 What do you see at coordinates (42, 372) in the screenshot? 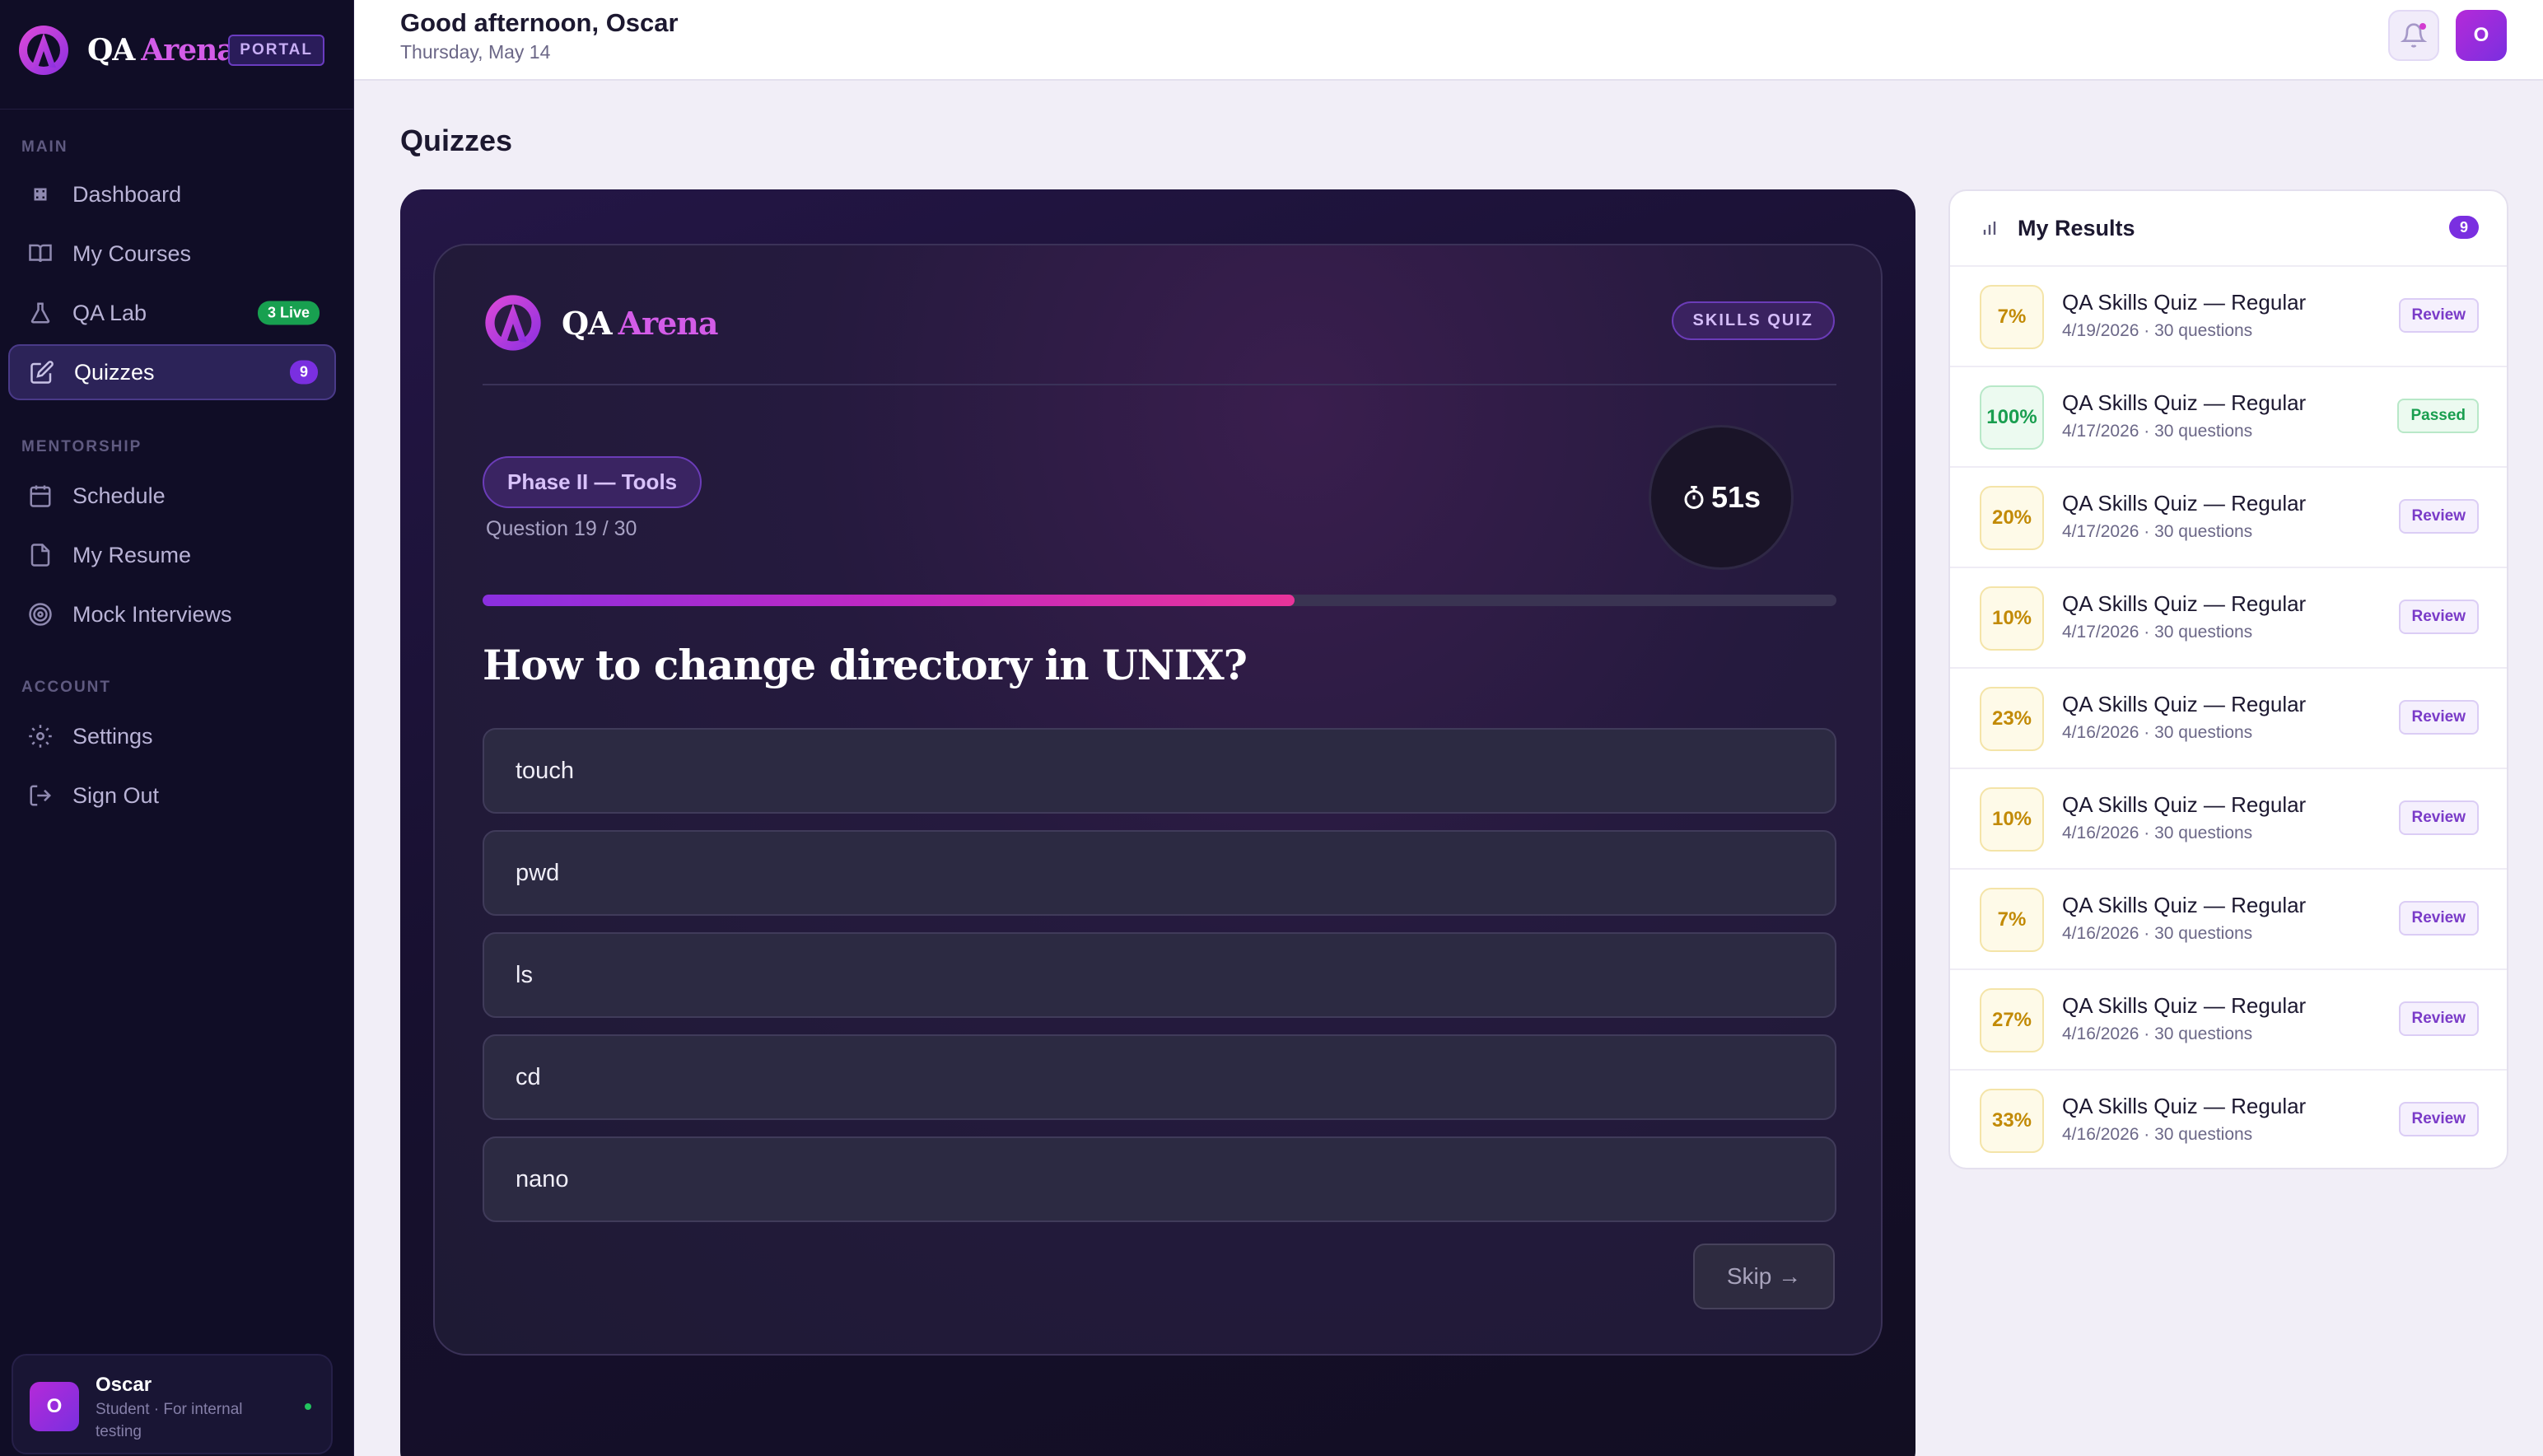
I see `edit-icon` at bounding box center [42, 372].